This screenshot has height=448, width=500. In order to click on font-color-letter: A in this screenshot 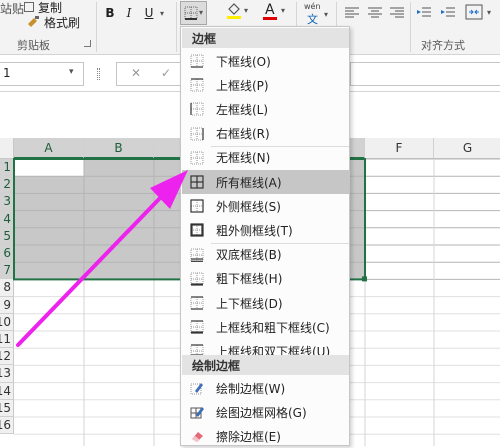, I will do `click(270, 10)`.